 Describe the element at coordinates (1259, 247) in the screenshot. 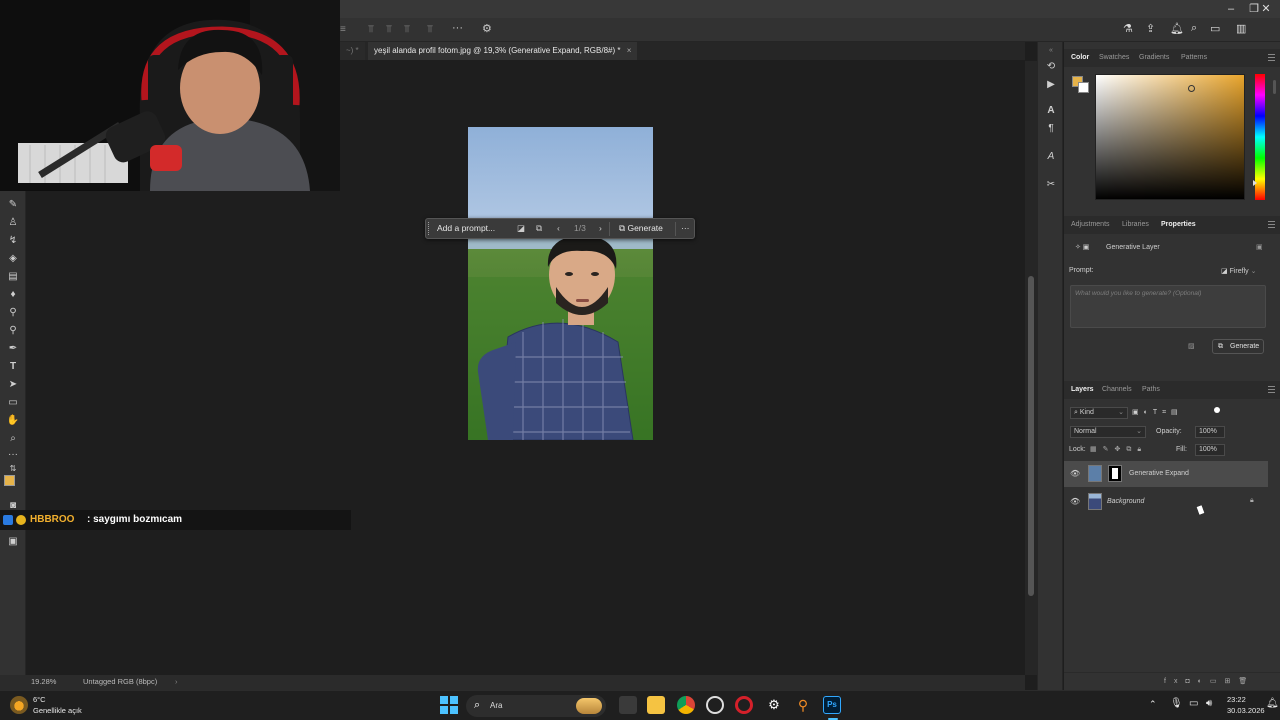

I see `layer-info-icon: ▣` at that location.